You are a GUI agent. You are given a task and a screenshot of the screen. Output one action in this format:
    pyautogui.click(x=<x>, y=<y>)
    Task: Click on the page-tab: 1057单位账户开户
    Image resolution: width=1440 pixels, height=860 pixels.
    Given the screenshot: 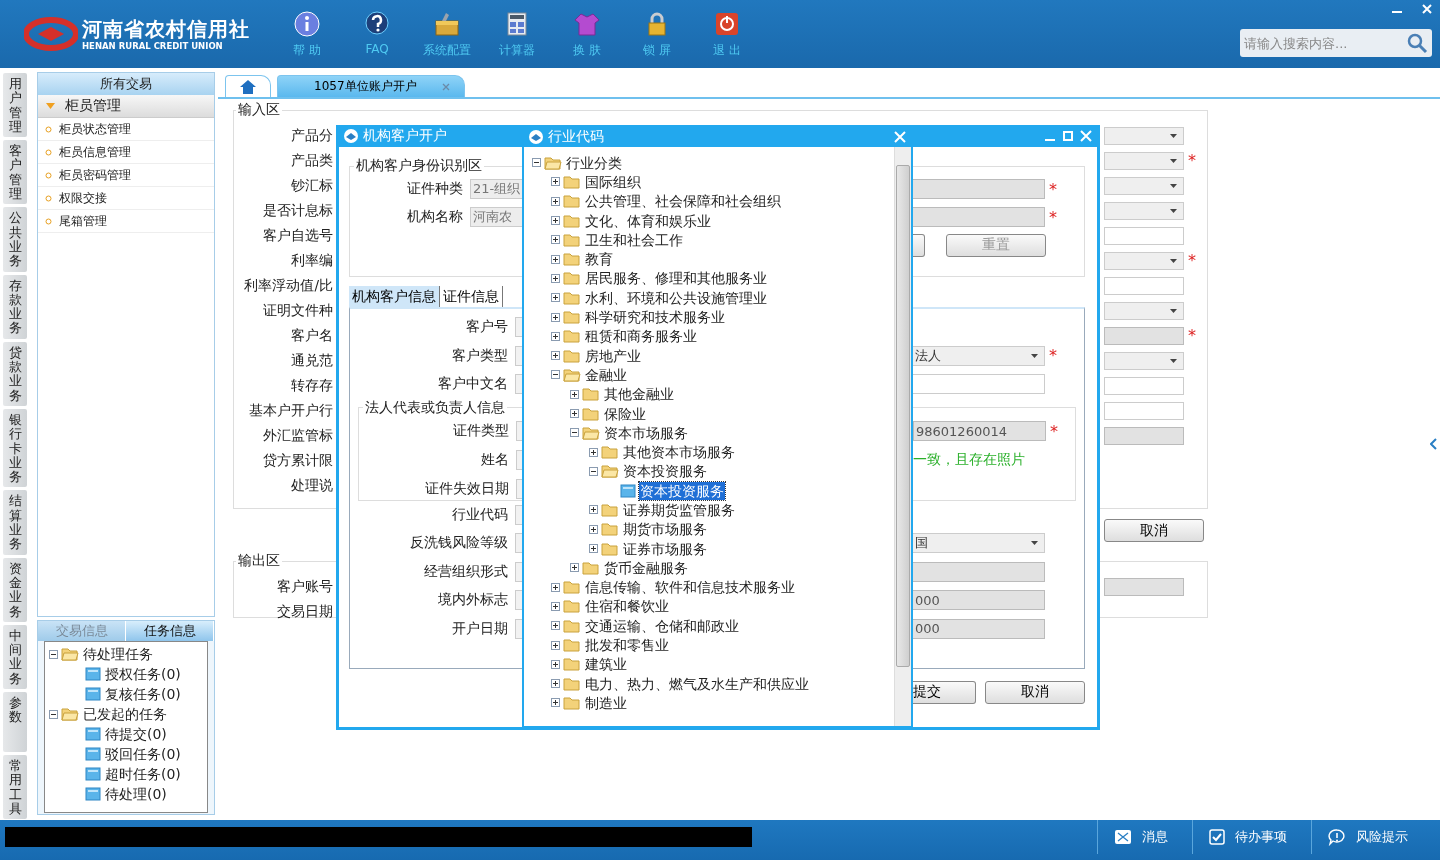 What is the action you would take?
    pyautogui.click(x=371, y=86)
    